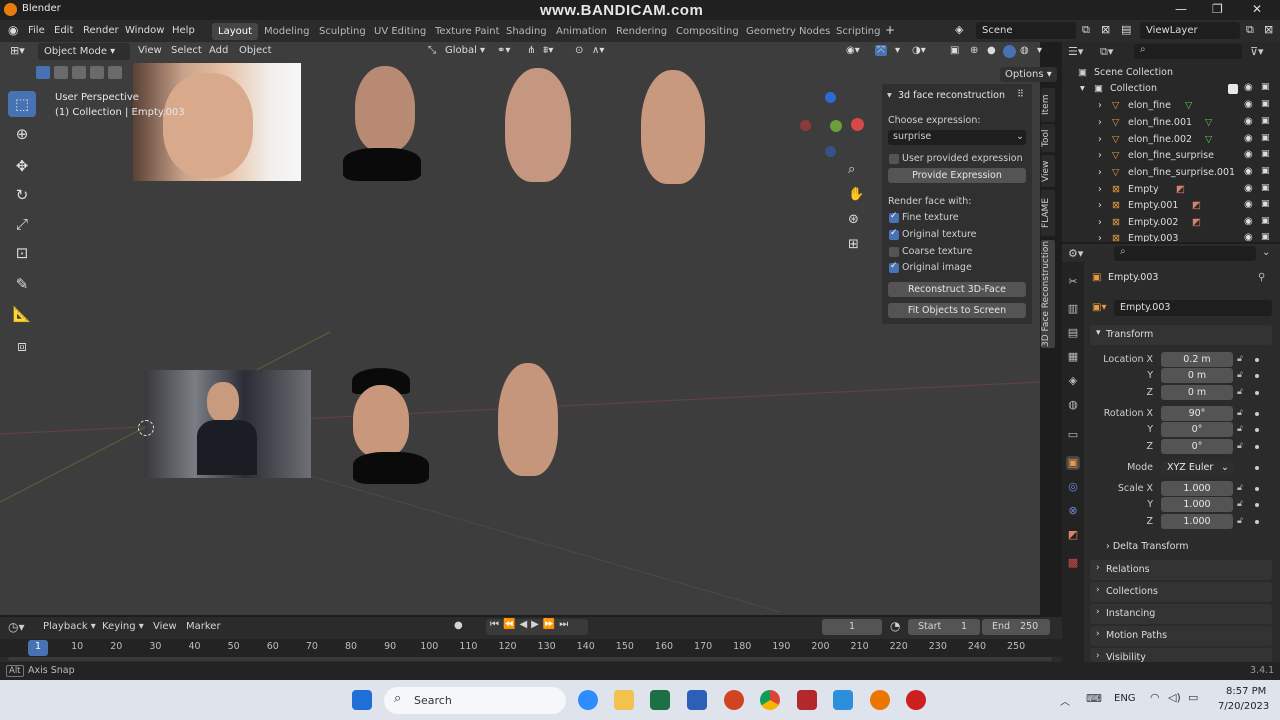 This screenshot has height=720, width=1280. What do you see at coordinates (255, 50) in the screenshot?
I see `menu-object: Object` at bounding box center [255, 50].